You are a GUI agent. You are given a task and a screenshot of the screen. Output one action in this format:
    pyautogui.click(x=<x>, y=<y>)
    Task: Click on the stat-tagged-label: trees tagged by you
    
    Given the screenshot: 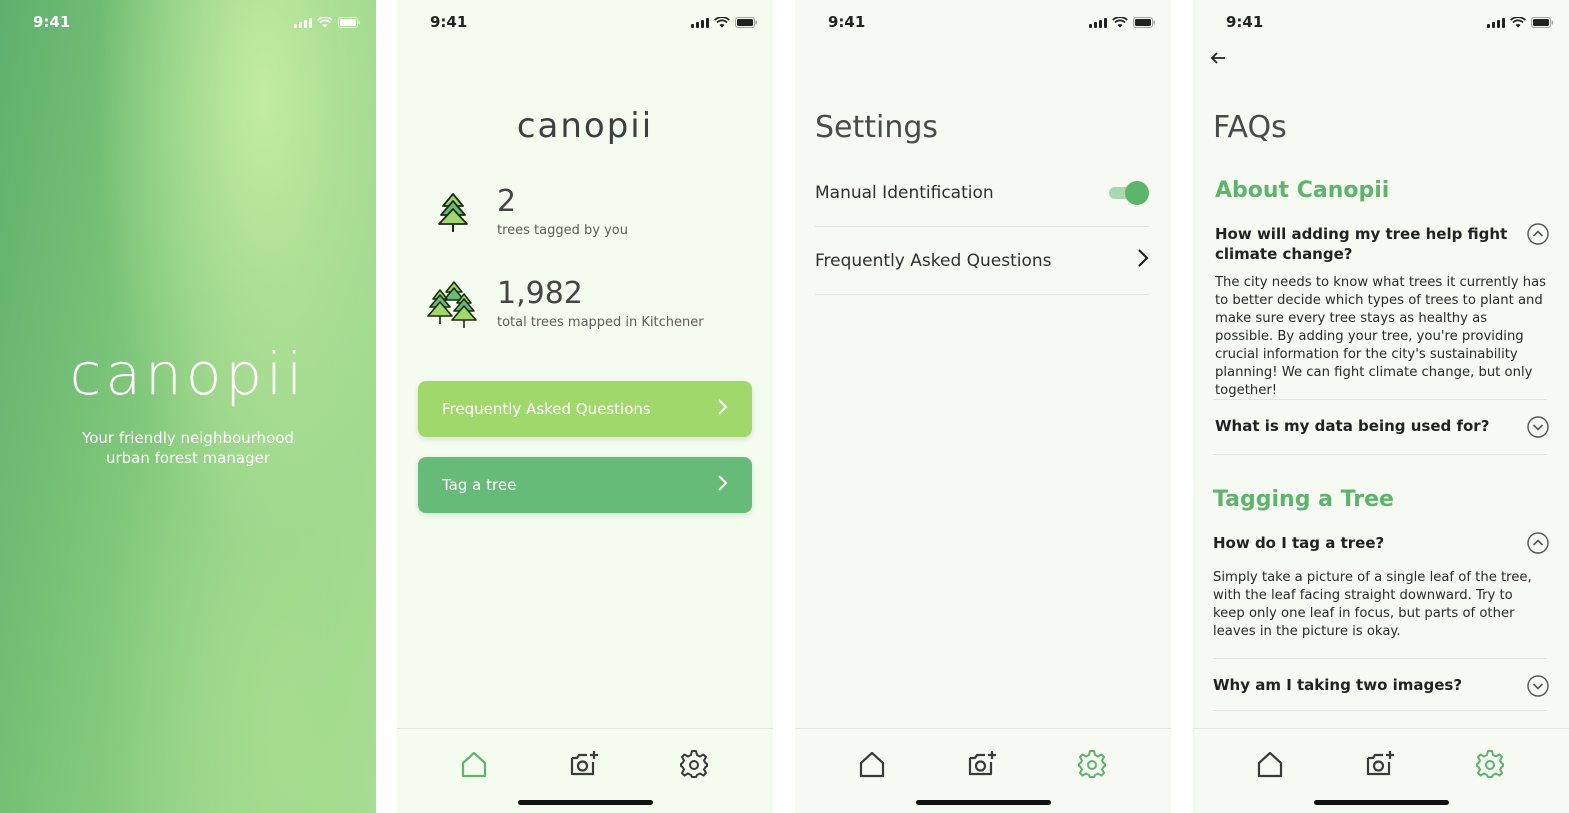 What is the action you would take?
    pyautogui.click(x=562, y=230)
    